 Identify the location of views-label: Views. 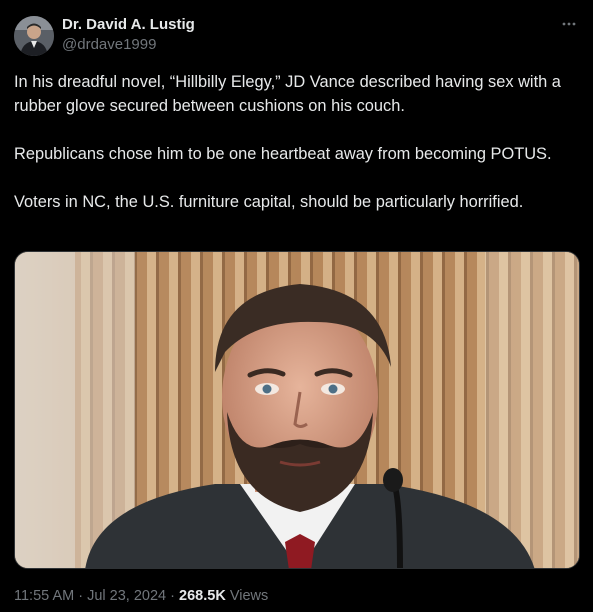
(249, 596).